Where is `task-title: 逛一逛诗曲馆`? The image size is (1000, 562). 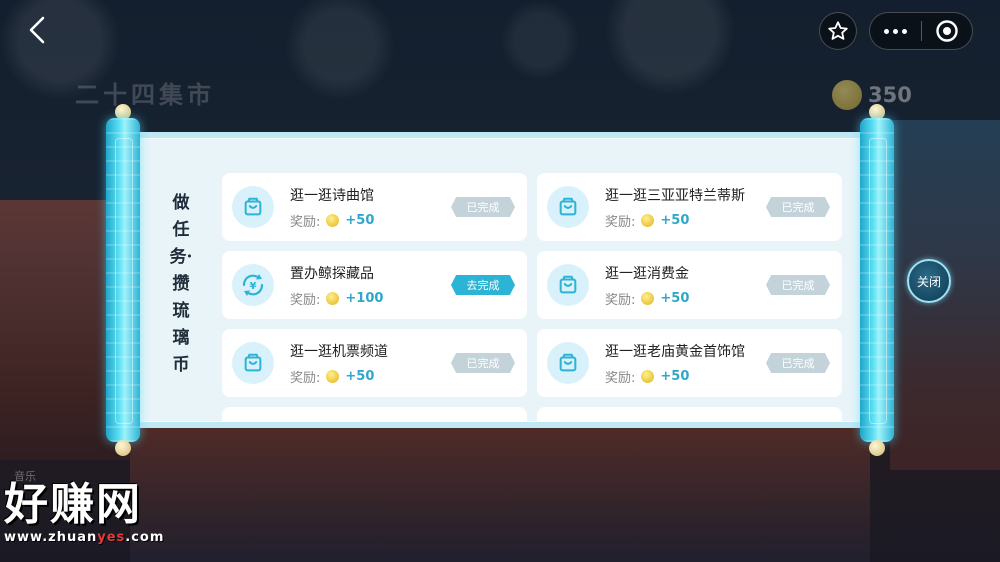 task-title: 逛一逛诗曲馆 is located at coordinates (332, 196).